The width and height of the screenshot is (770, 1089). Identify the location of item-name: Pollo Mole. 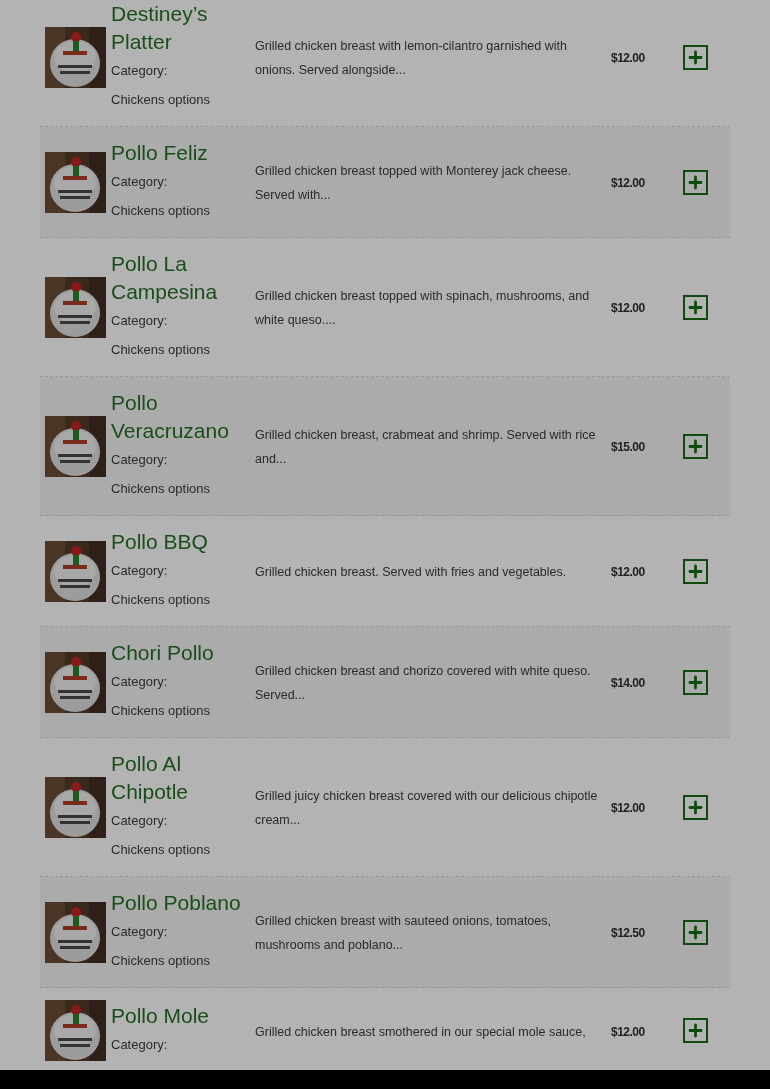
(183, 1016).